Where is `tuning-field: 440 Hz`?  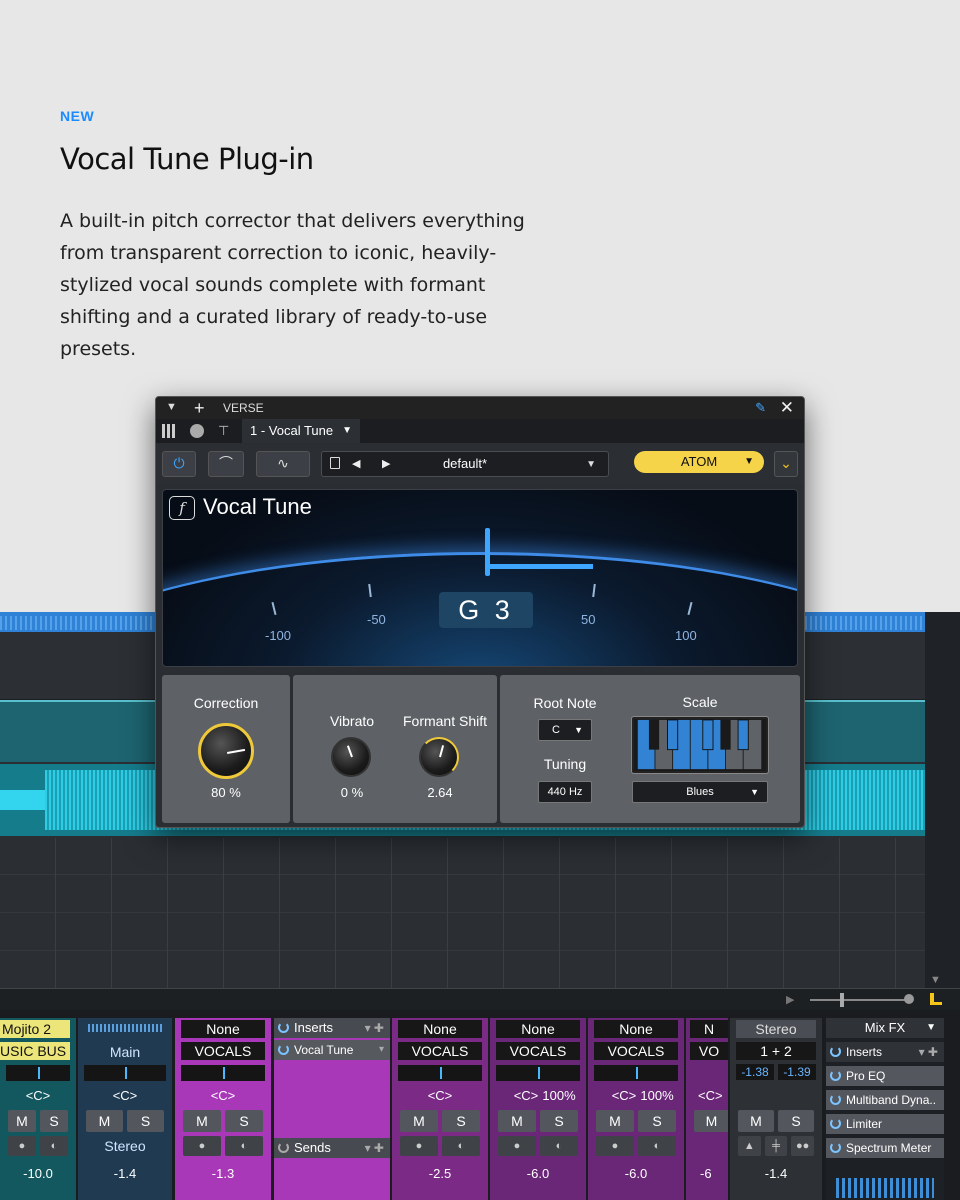
tuning-field: 440 Hz is located at coordinates (565, 792).